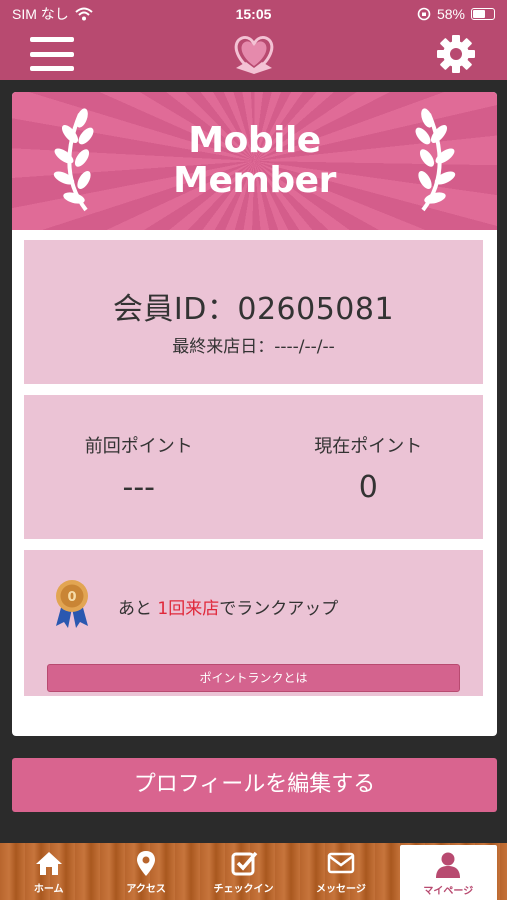  What do you see at coordinates (435, 160) in the screenshot?
I see `laurel-right-icon` at bounding box center [435, 160].